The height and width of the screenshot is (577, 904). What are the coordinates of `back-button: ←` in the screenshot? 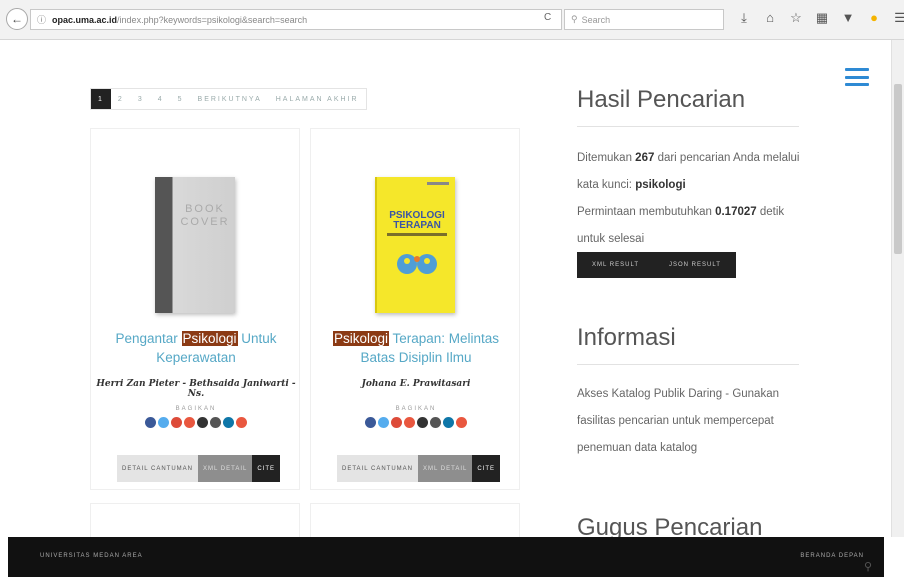 It's located at (17, 19).